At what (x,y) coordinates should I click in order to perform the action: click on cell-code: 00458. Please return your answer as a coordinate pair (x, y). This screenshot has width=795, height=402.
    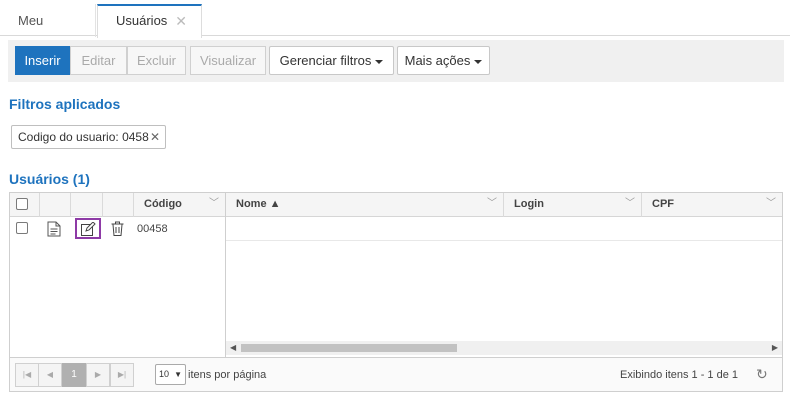
    Looking at the image, I should click on (152, 229).